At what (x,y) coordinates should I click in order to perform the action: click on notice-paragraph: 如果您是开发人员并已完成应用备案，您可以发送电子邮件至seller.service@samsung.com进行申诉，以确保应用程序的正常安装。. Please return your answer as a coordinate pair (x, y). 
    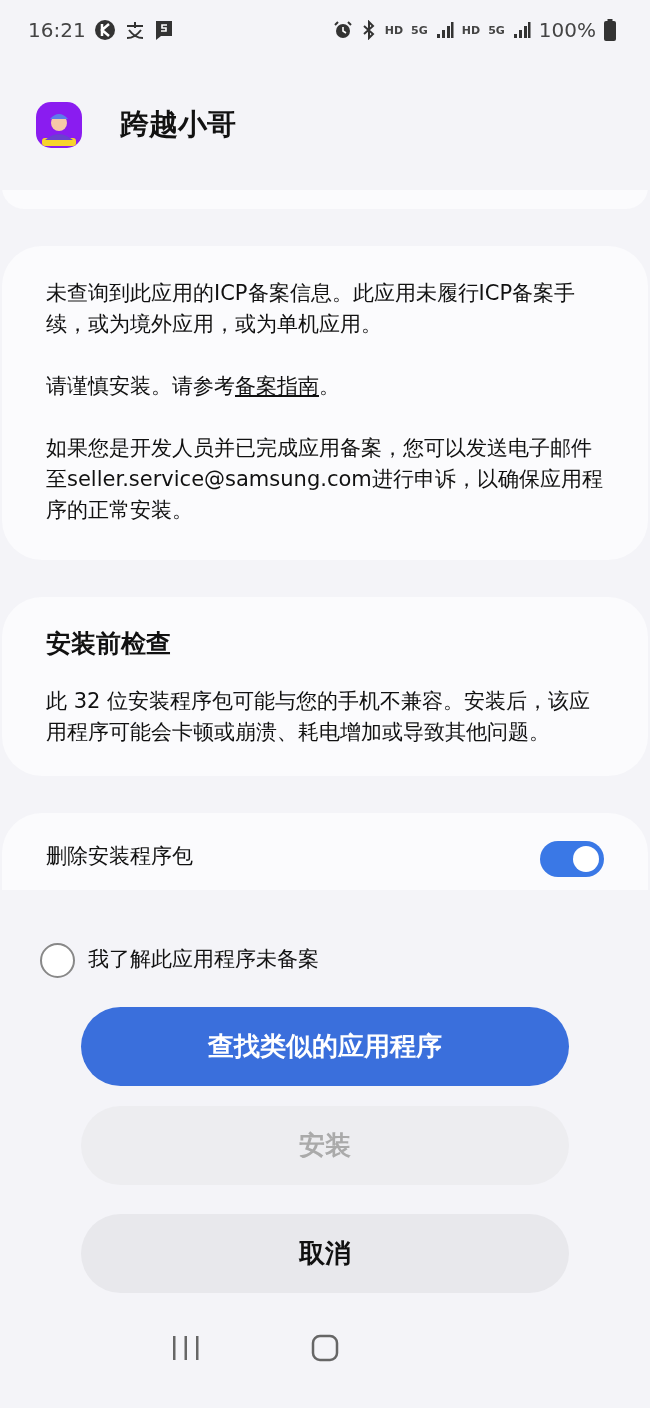
    Looking at the image, I should click on (325, 479).